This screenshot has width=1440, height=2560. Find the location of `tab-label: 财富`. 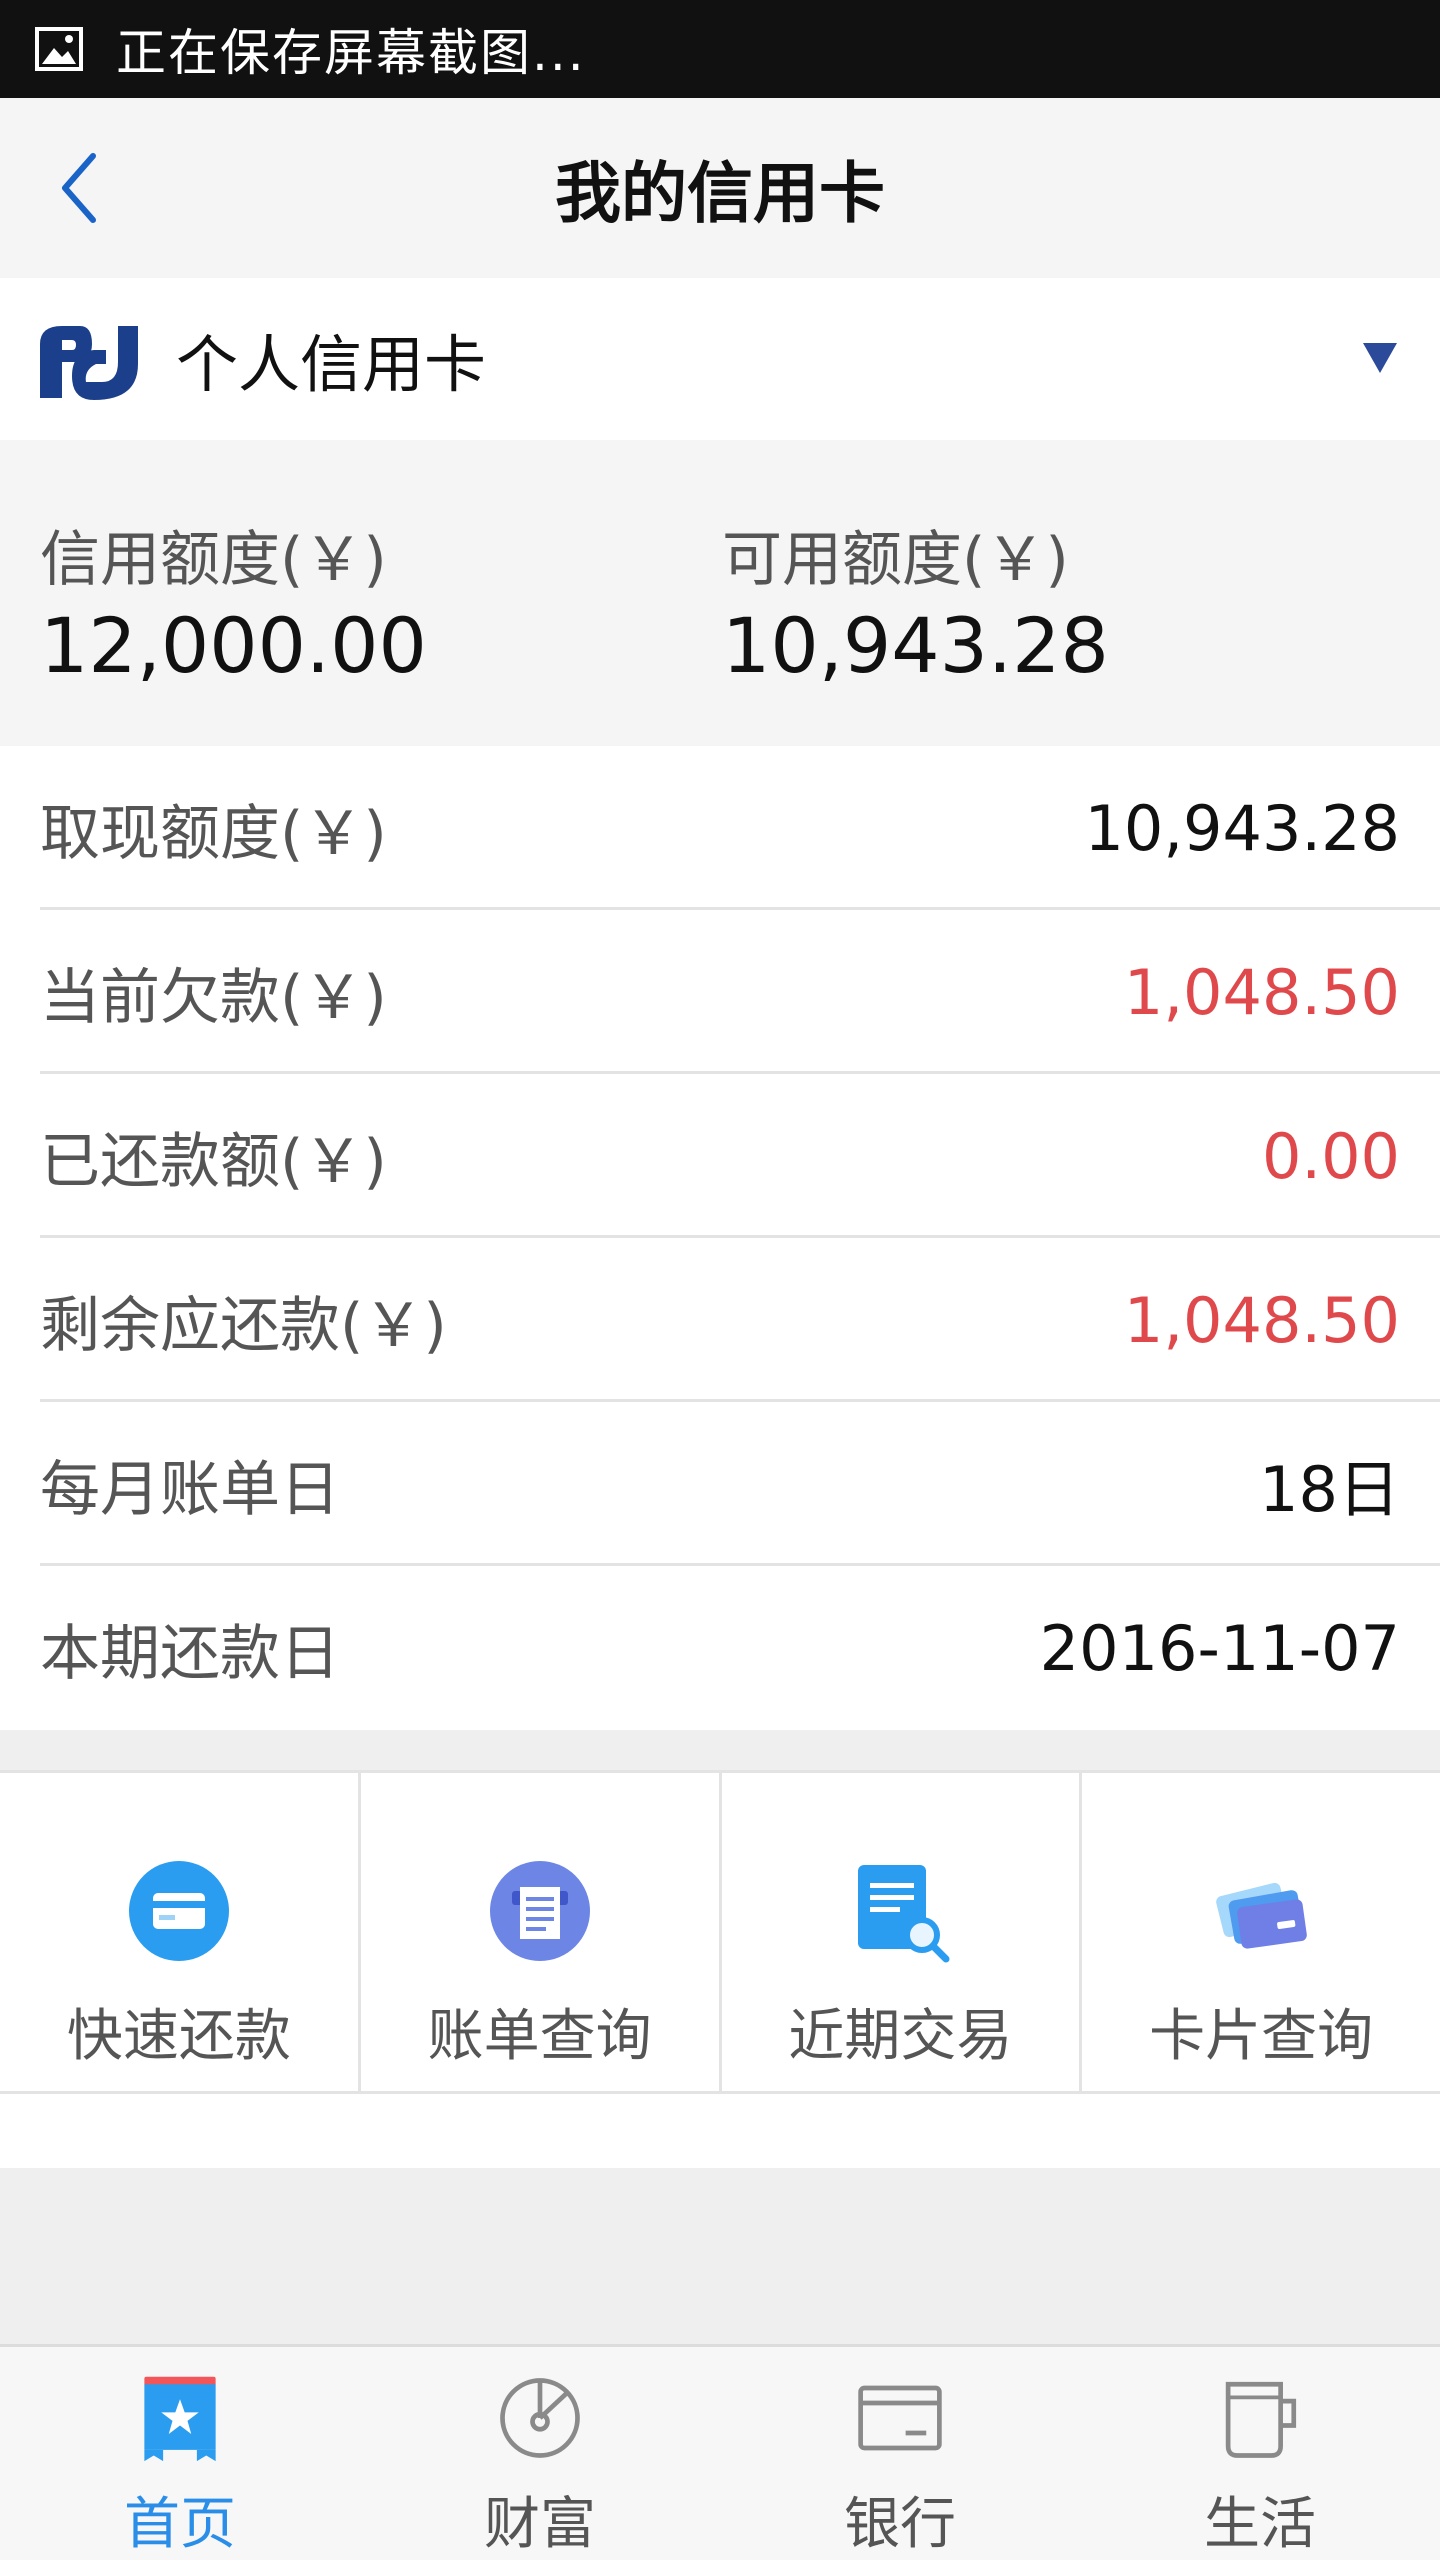

tab-label: 财富 is located at coordinates (540, 2524).